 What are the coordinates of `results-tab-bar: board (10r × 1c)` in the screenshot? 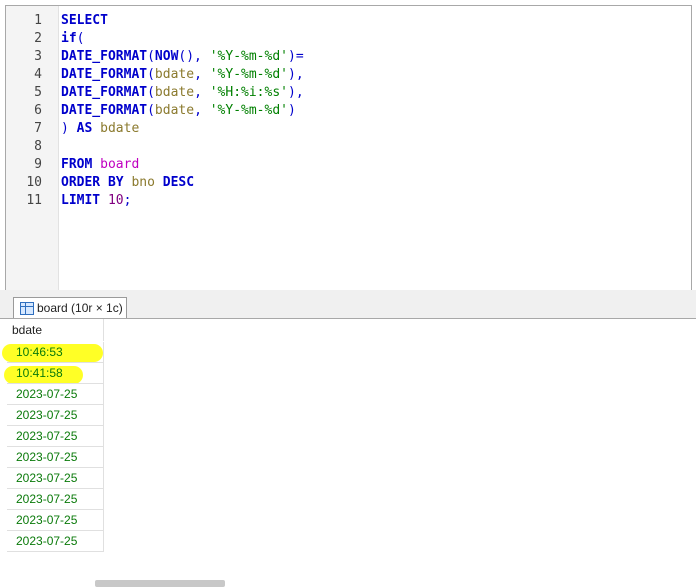 It's located at (348, 305).